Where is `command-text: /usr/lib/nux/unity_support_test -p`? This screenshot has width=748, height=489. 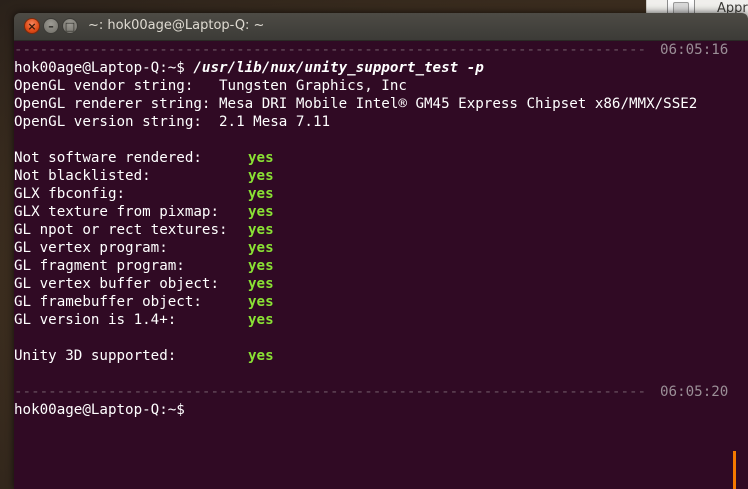 command-text: /usr/lib/nux/unity_support_test -p is located at coordinates (338, 68).